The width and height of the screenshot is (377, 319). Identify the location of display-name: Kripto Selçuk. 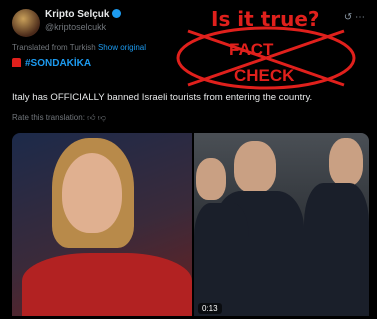
(83, 14).